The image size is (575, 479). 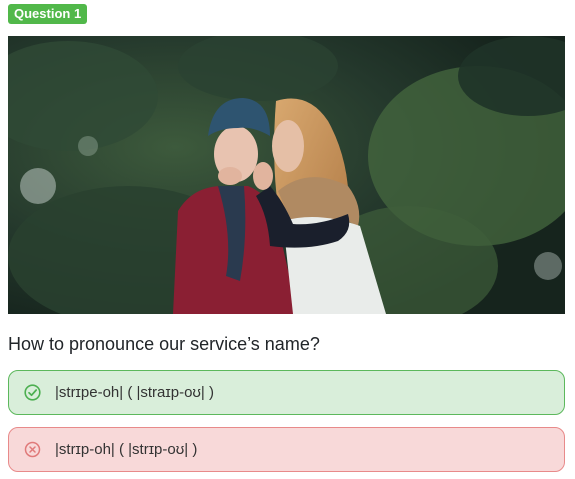 I want to click on answer-option-label: |strɪpe-oh| ( |straɪp-oʊ| ), so click(x=134, y=392).